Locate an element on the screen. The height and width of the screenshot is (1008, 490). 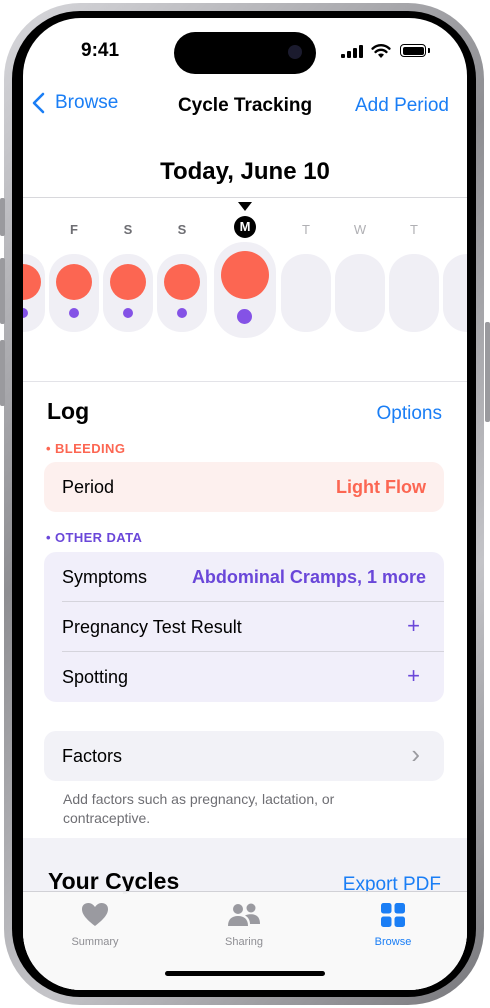
period-row: Period Light Flow is located at coordinates (244, 487).